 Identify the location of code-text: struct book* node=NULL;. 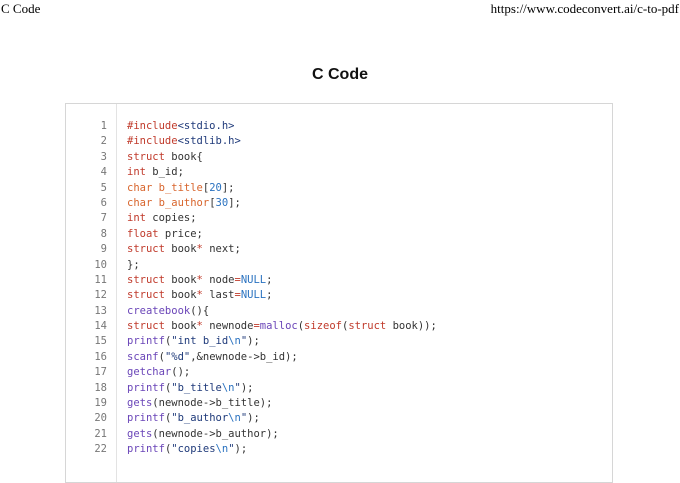
(194, 280).